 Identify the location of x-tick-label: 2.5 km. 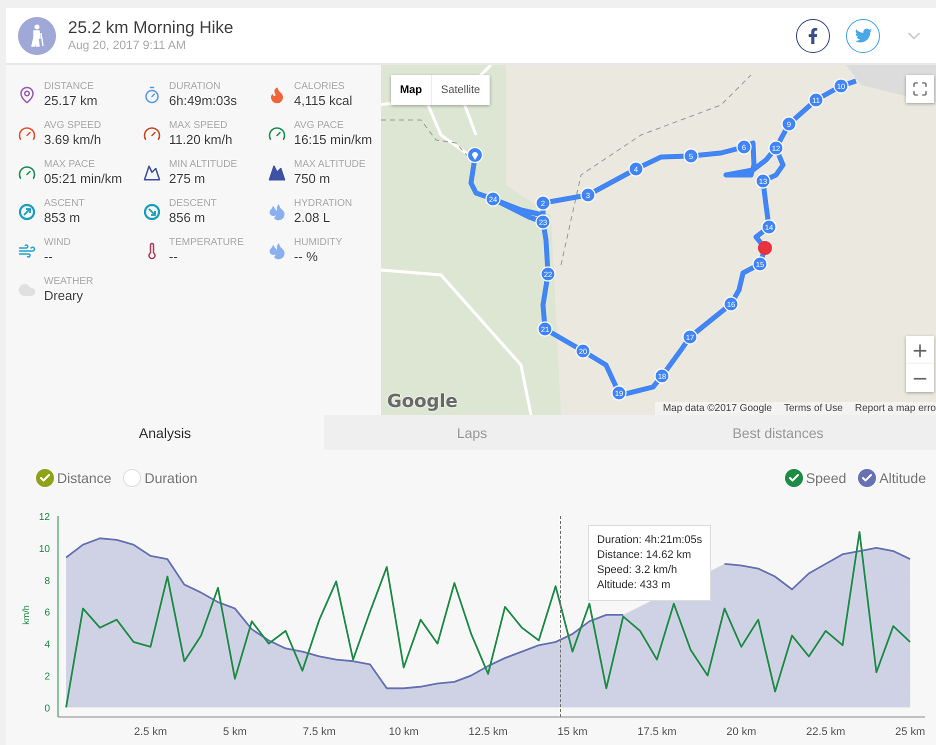
(151, 732).